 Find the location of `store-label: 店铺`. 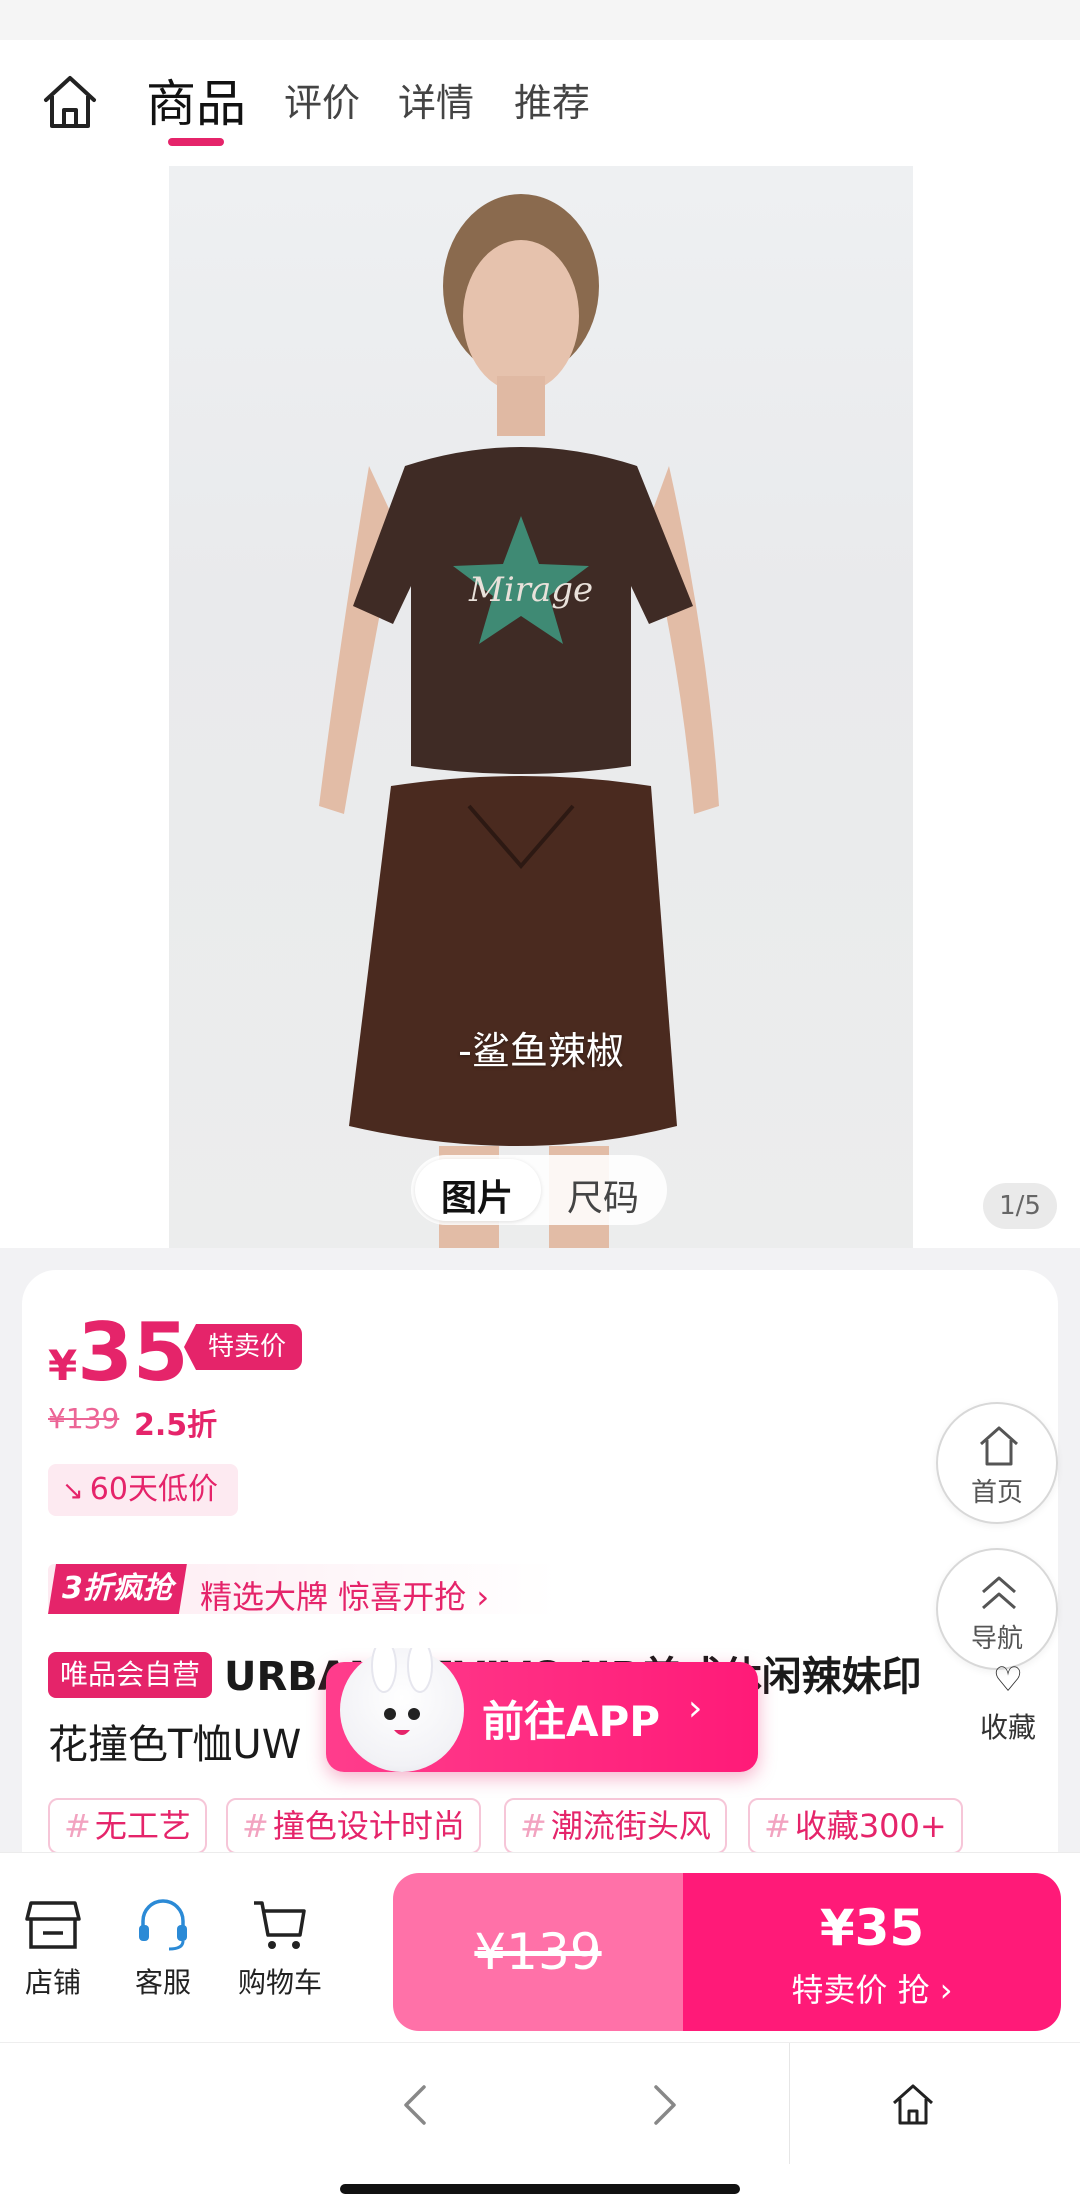

store-label: 店铺 is located at coordinates (52, 1982).